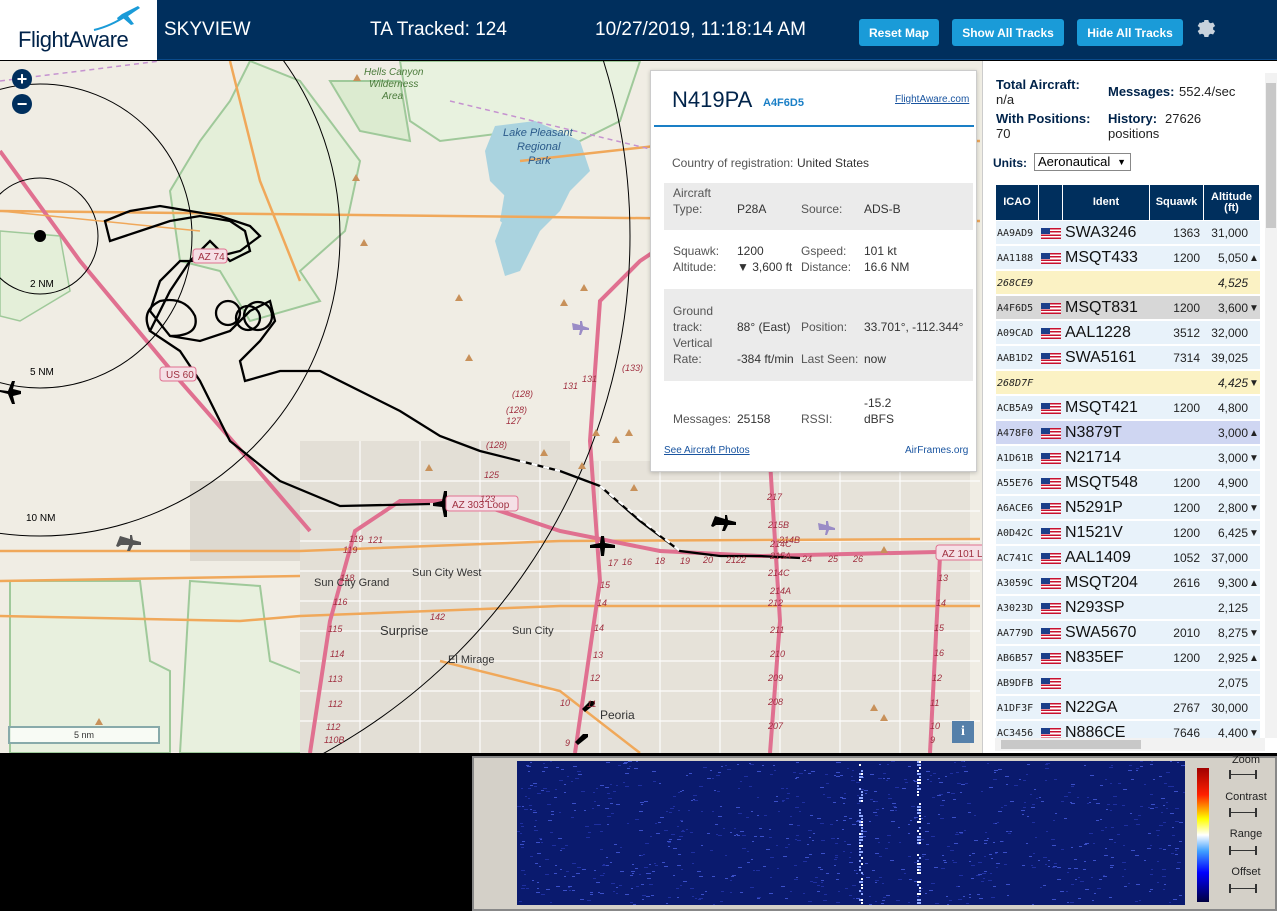 Image resolution: width=1277 pixels, height=911 pixels. What do you see at coordinates (1130, 32) in the screenshot?
I see `hide-all-tracks-button: Hide All Tracks` at bounding box center [1130, 32].